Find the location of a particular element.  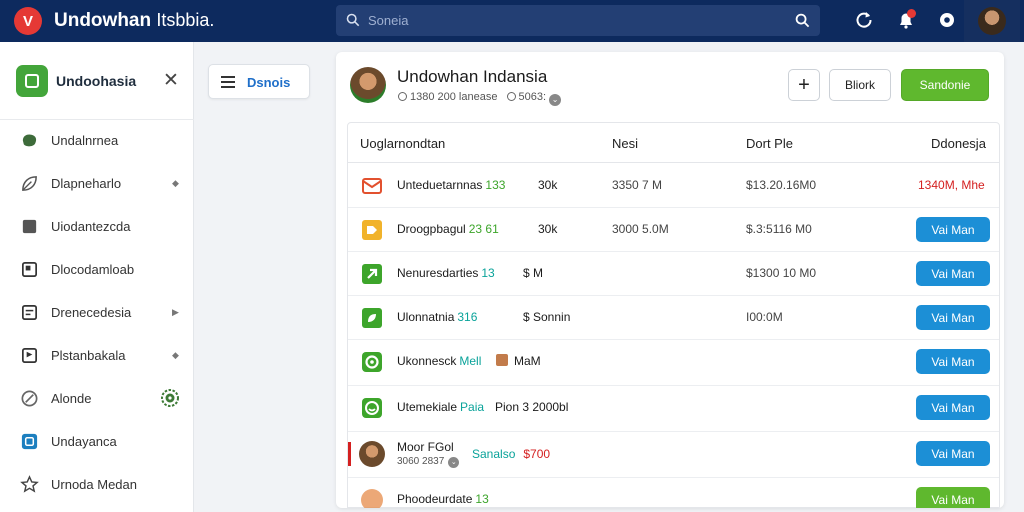

app-title: Undowhan Itsbbia. is located at coordinates (134, 21).